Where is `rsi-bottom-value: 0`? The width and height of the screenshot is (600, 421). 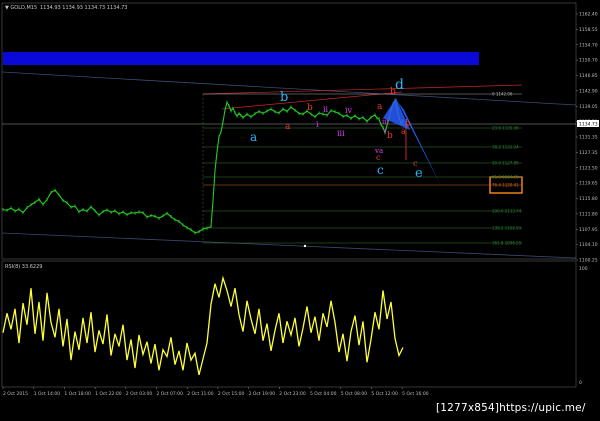
rsi-bottom-value: 0 is located at coordinates (580, 383).